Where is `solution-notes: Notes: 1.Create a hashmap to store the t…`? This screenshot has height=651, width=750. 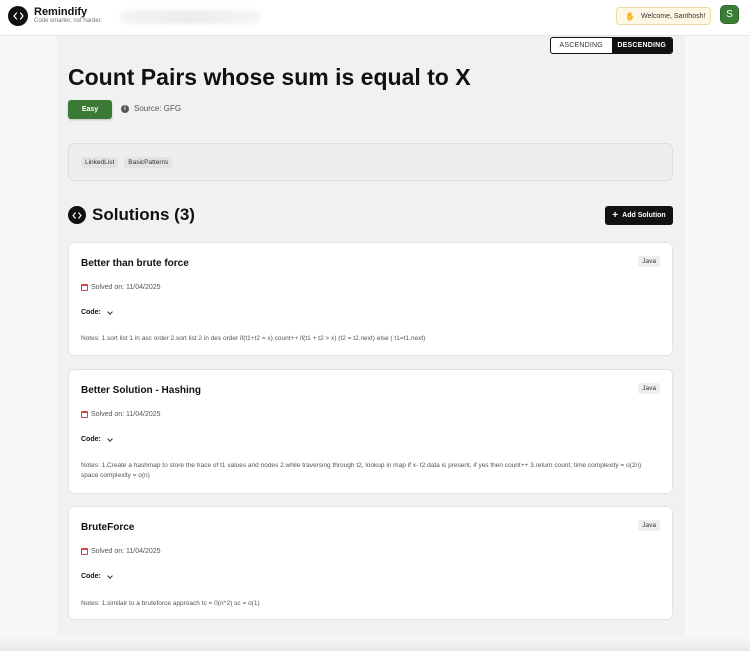
solution-notes: Notes: 1.Create a hashmap to store the t… is located at coordinates (361, 470).